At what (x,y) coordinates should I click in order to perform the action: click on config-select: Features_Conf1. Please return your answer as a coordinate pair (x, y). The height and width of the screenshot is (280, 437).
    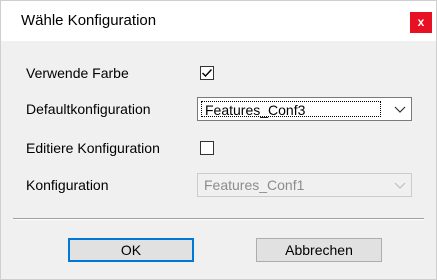
    Looking at the image, I should click on (304, 185).